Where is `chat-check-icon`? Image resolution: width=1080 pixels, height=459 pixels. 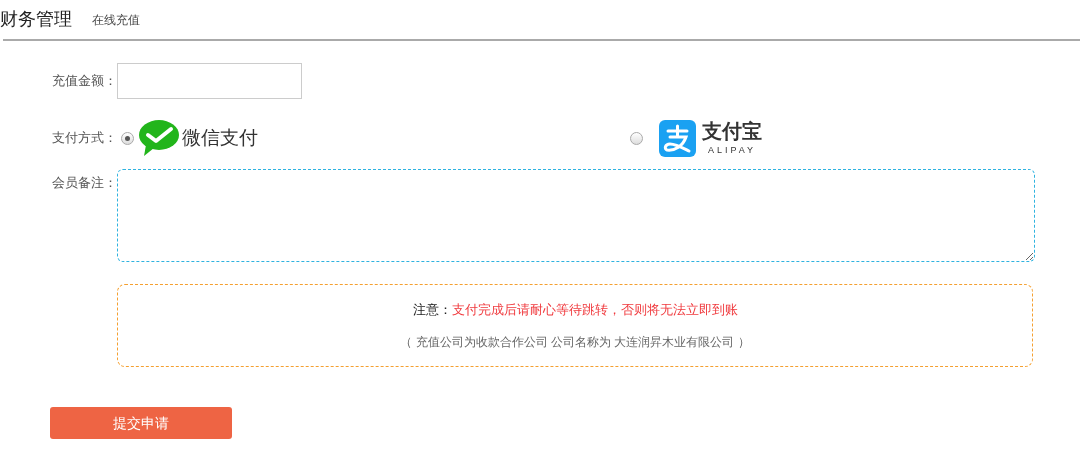
chat-check-icon is located at coordinates (159, 138).